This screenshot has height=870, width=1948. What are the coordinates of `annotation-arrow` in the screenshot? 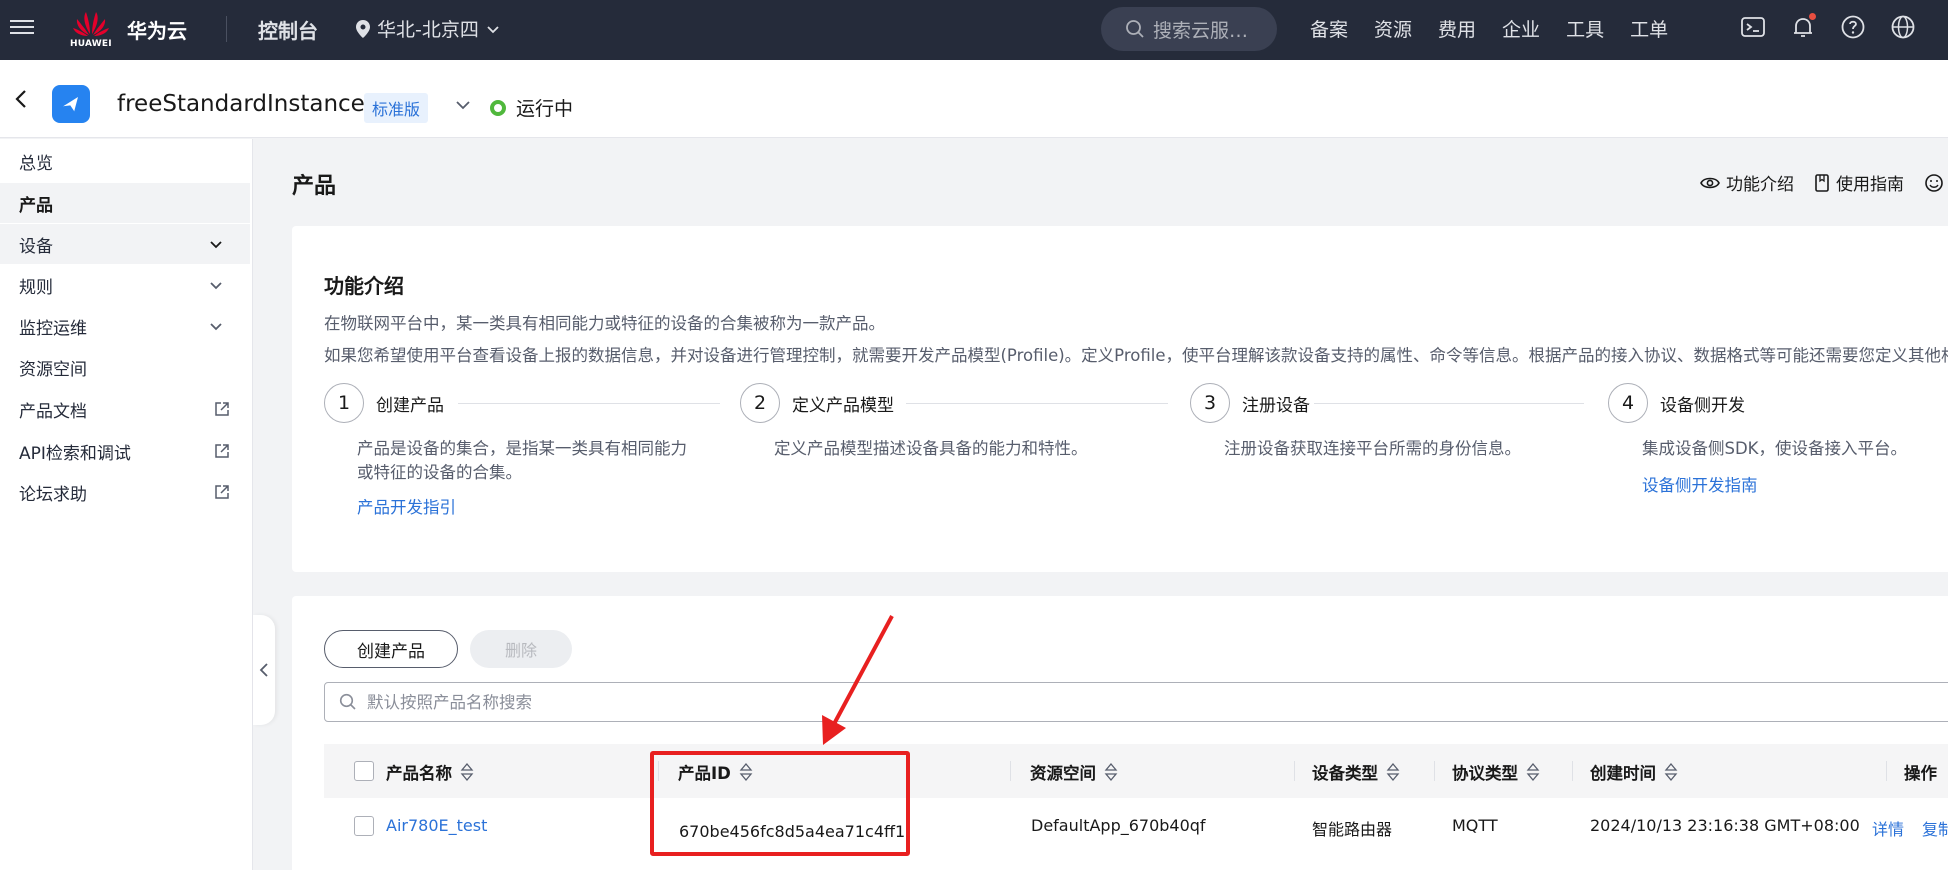 It's located at (858, 680).